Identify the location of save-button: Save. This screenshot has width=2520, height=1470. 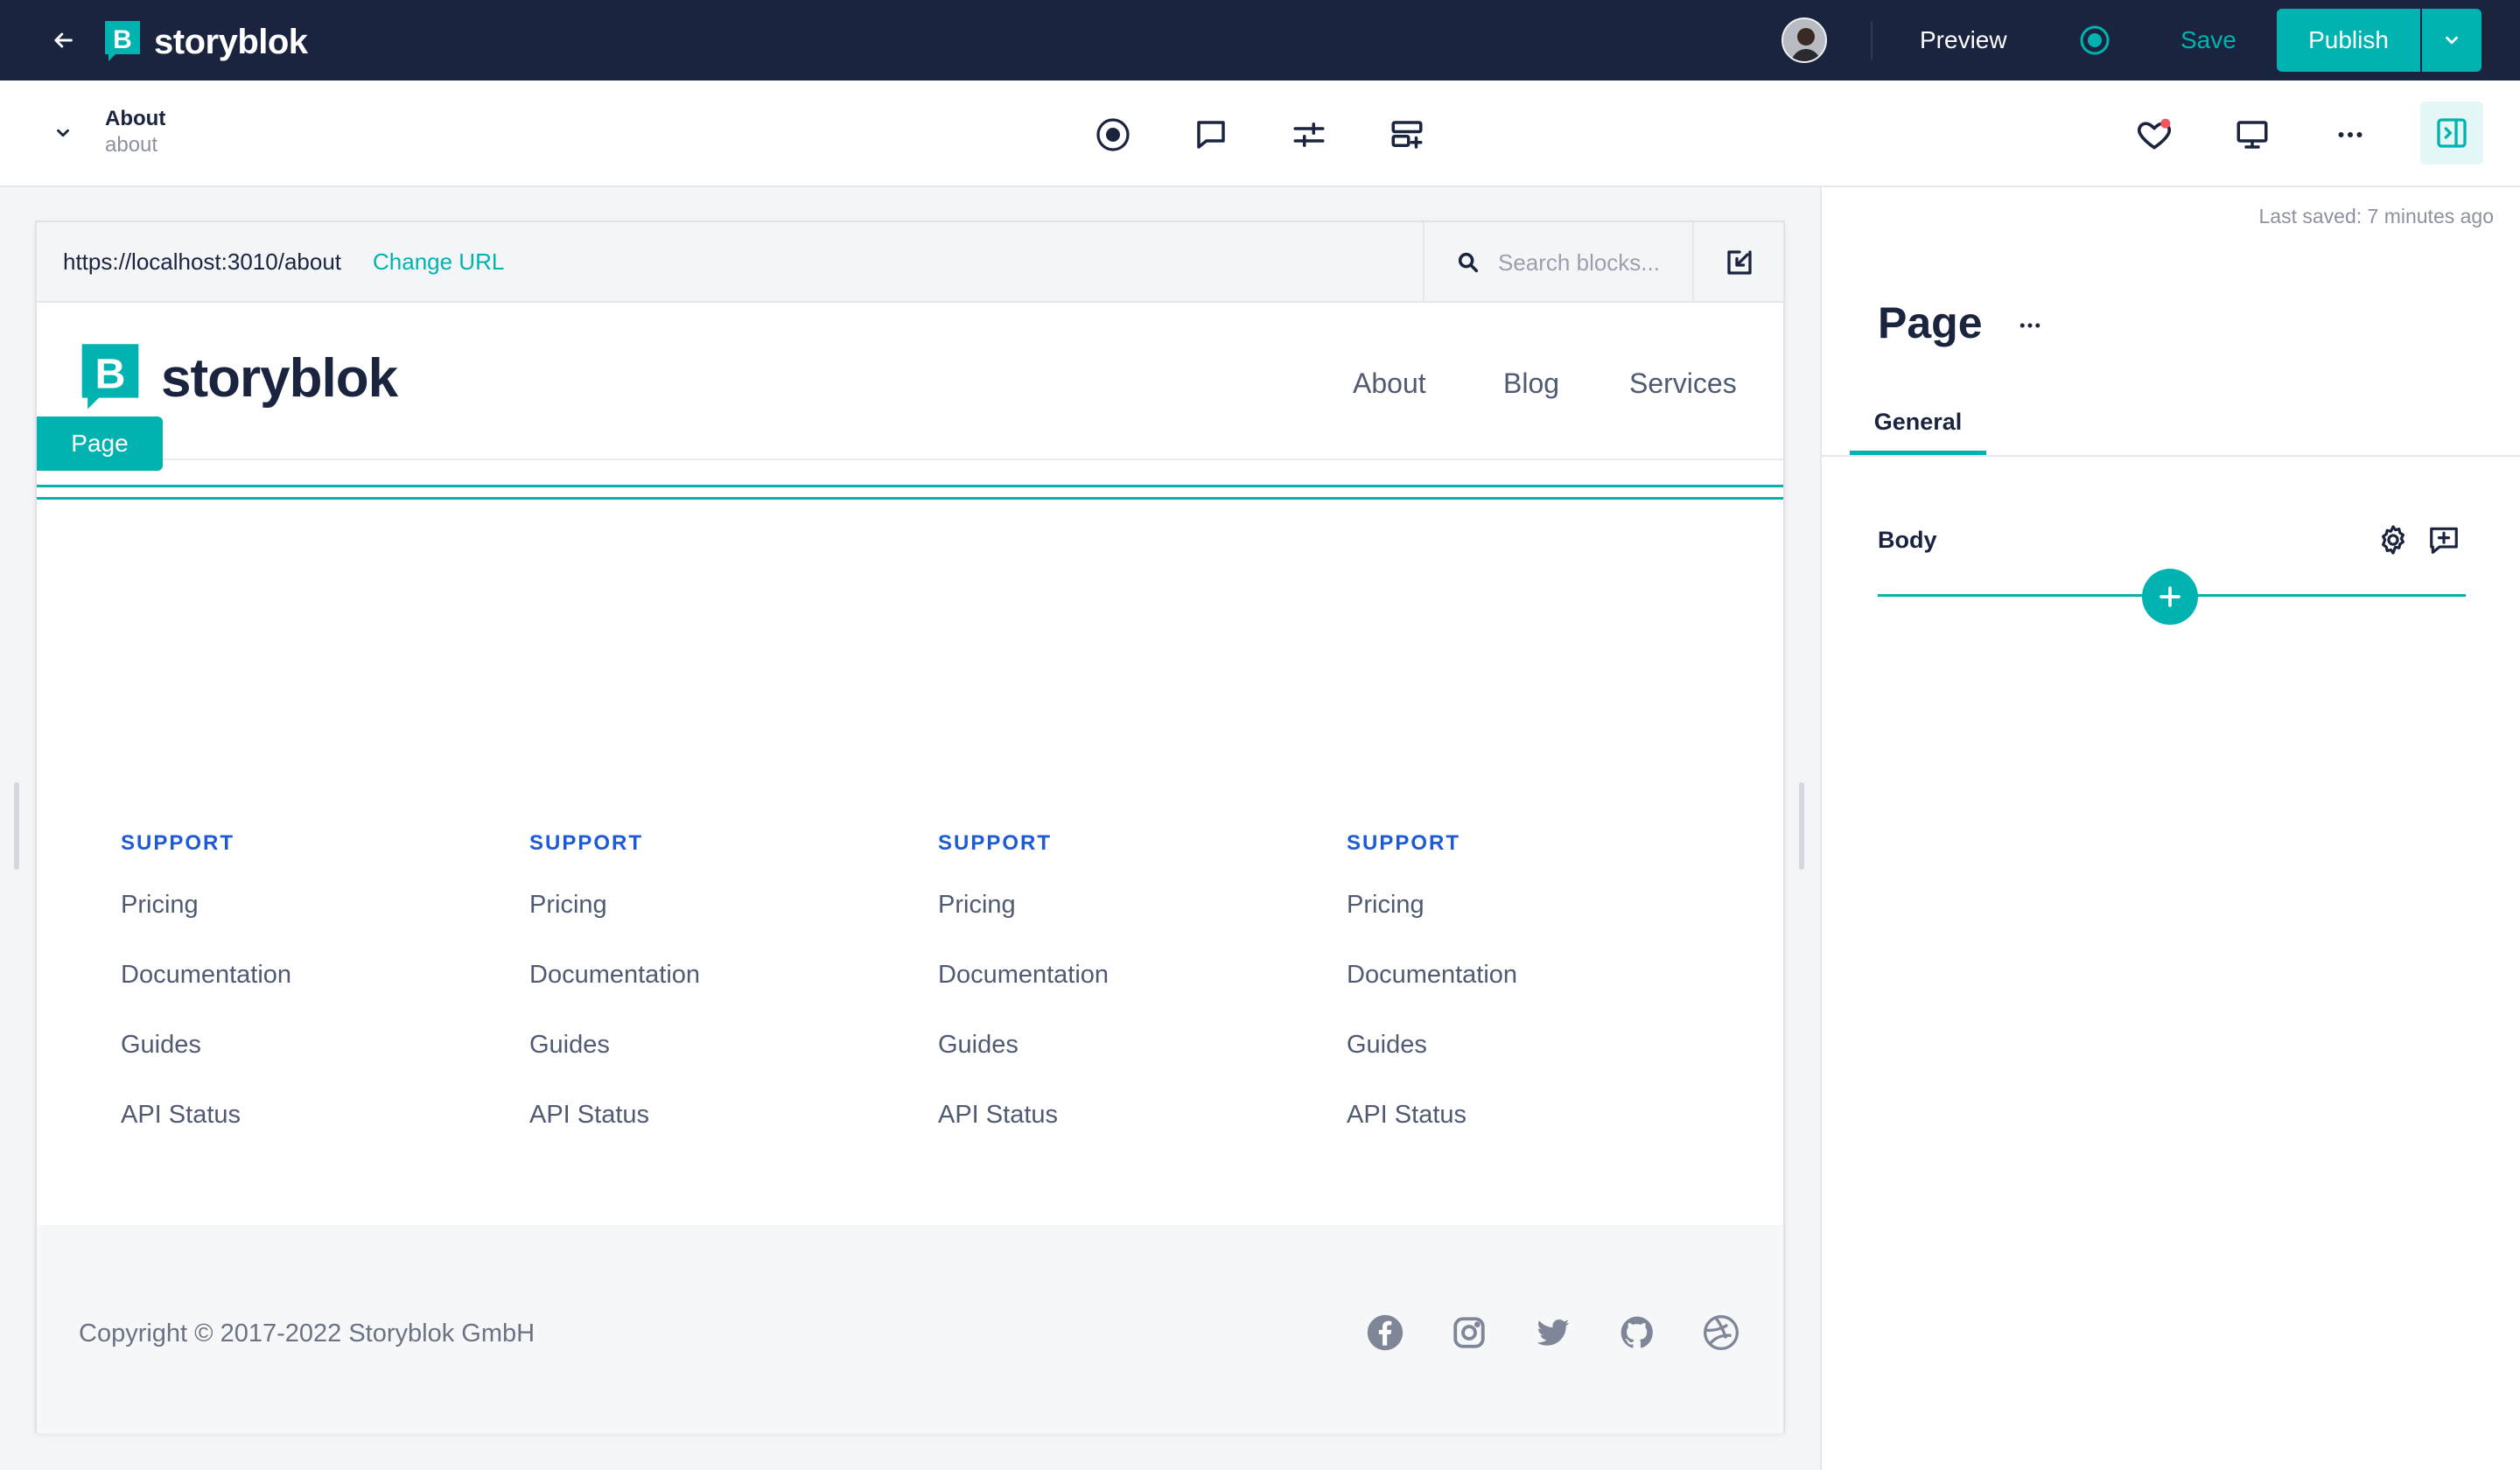
(2208, 40).